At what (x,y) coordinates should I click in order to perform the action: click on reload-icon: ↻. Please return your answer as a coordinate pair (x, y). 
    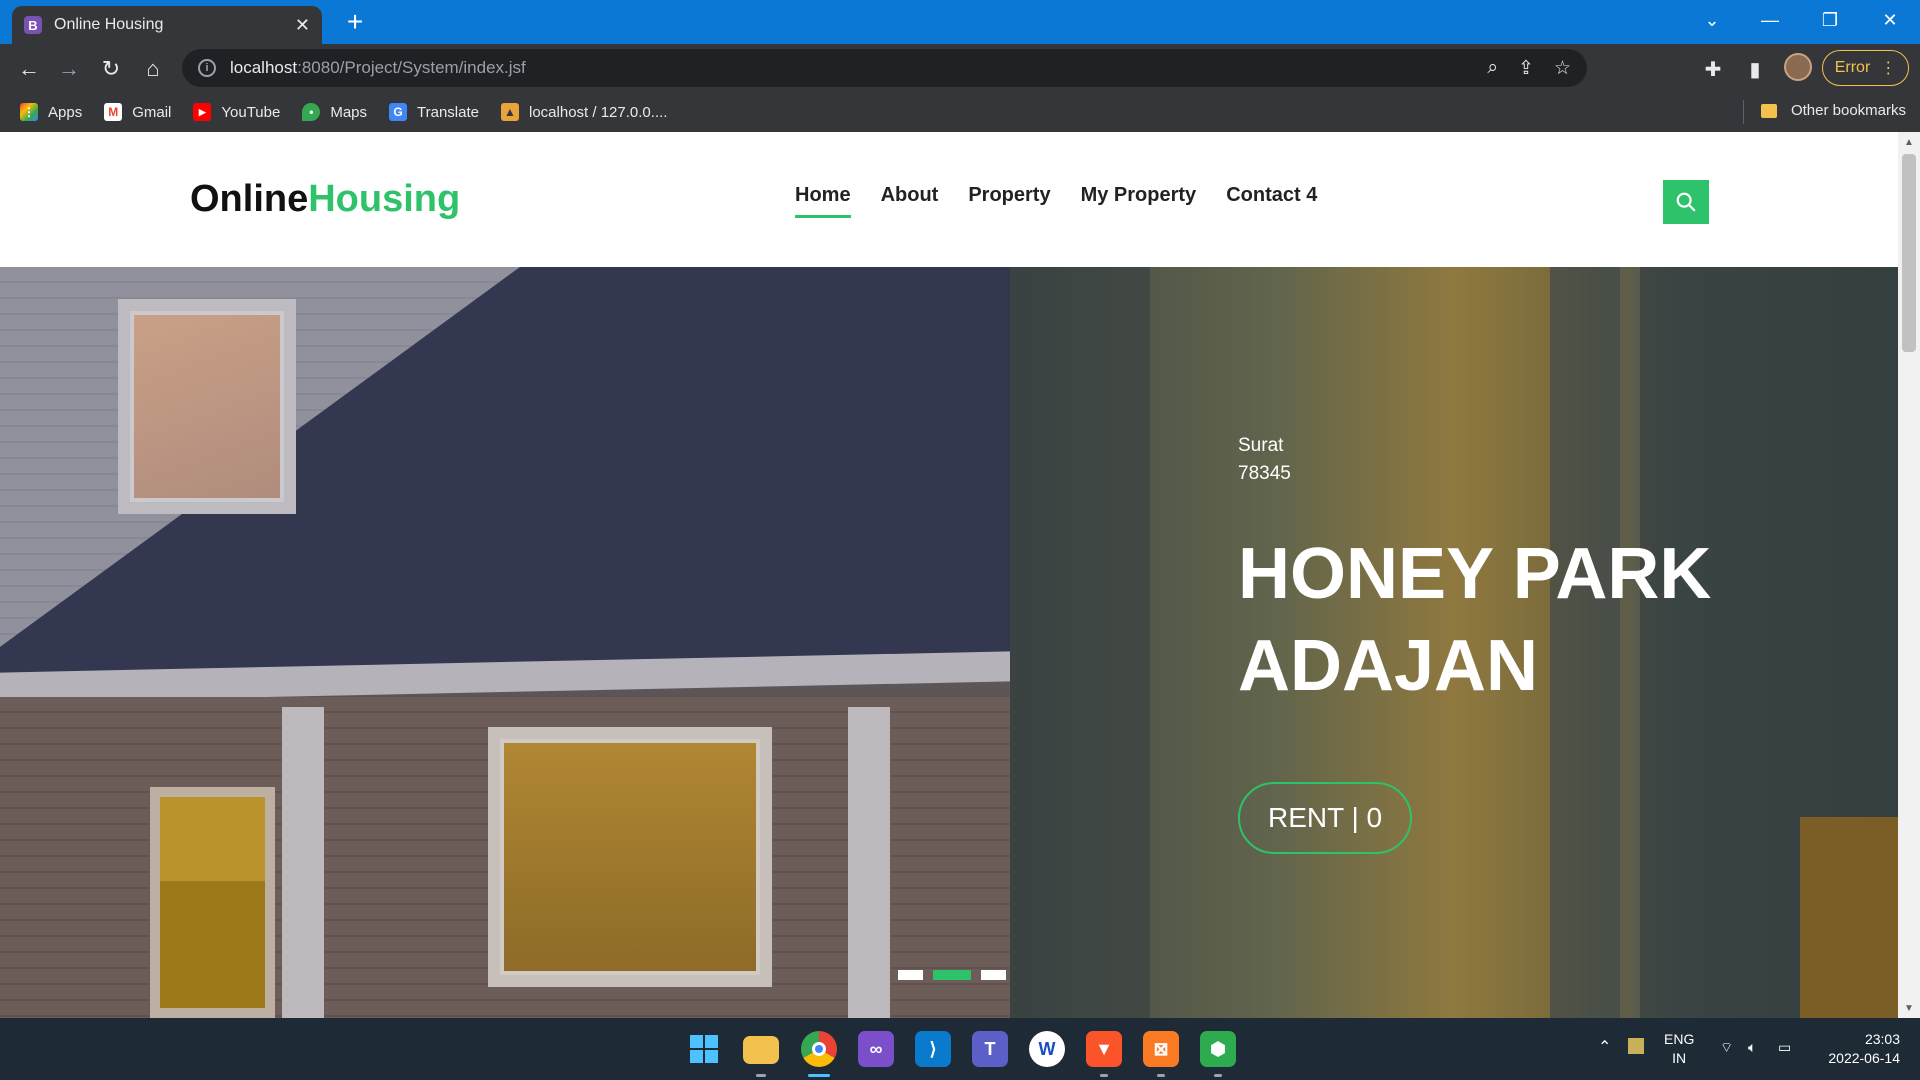
    Looking at the image, I should click on (111, 69).